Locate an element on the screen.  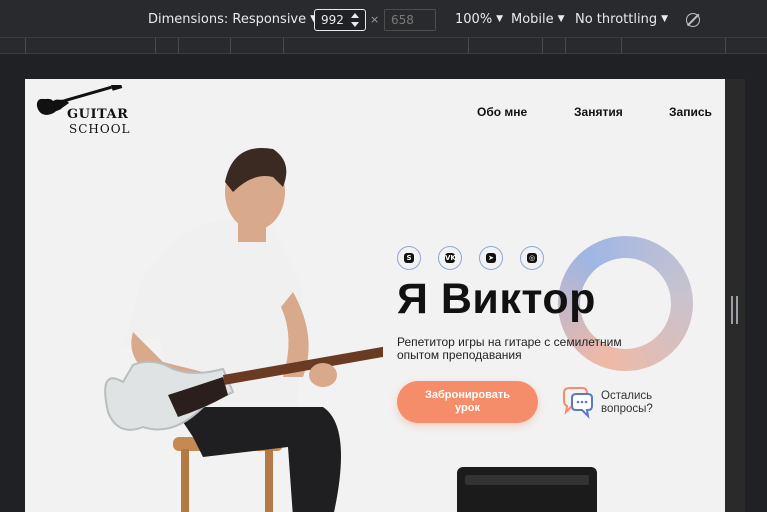
width-input: 992 is located at coordinates (340, 20).